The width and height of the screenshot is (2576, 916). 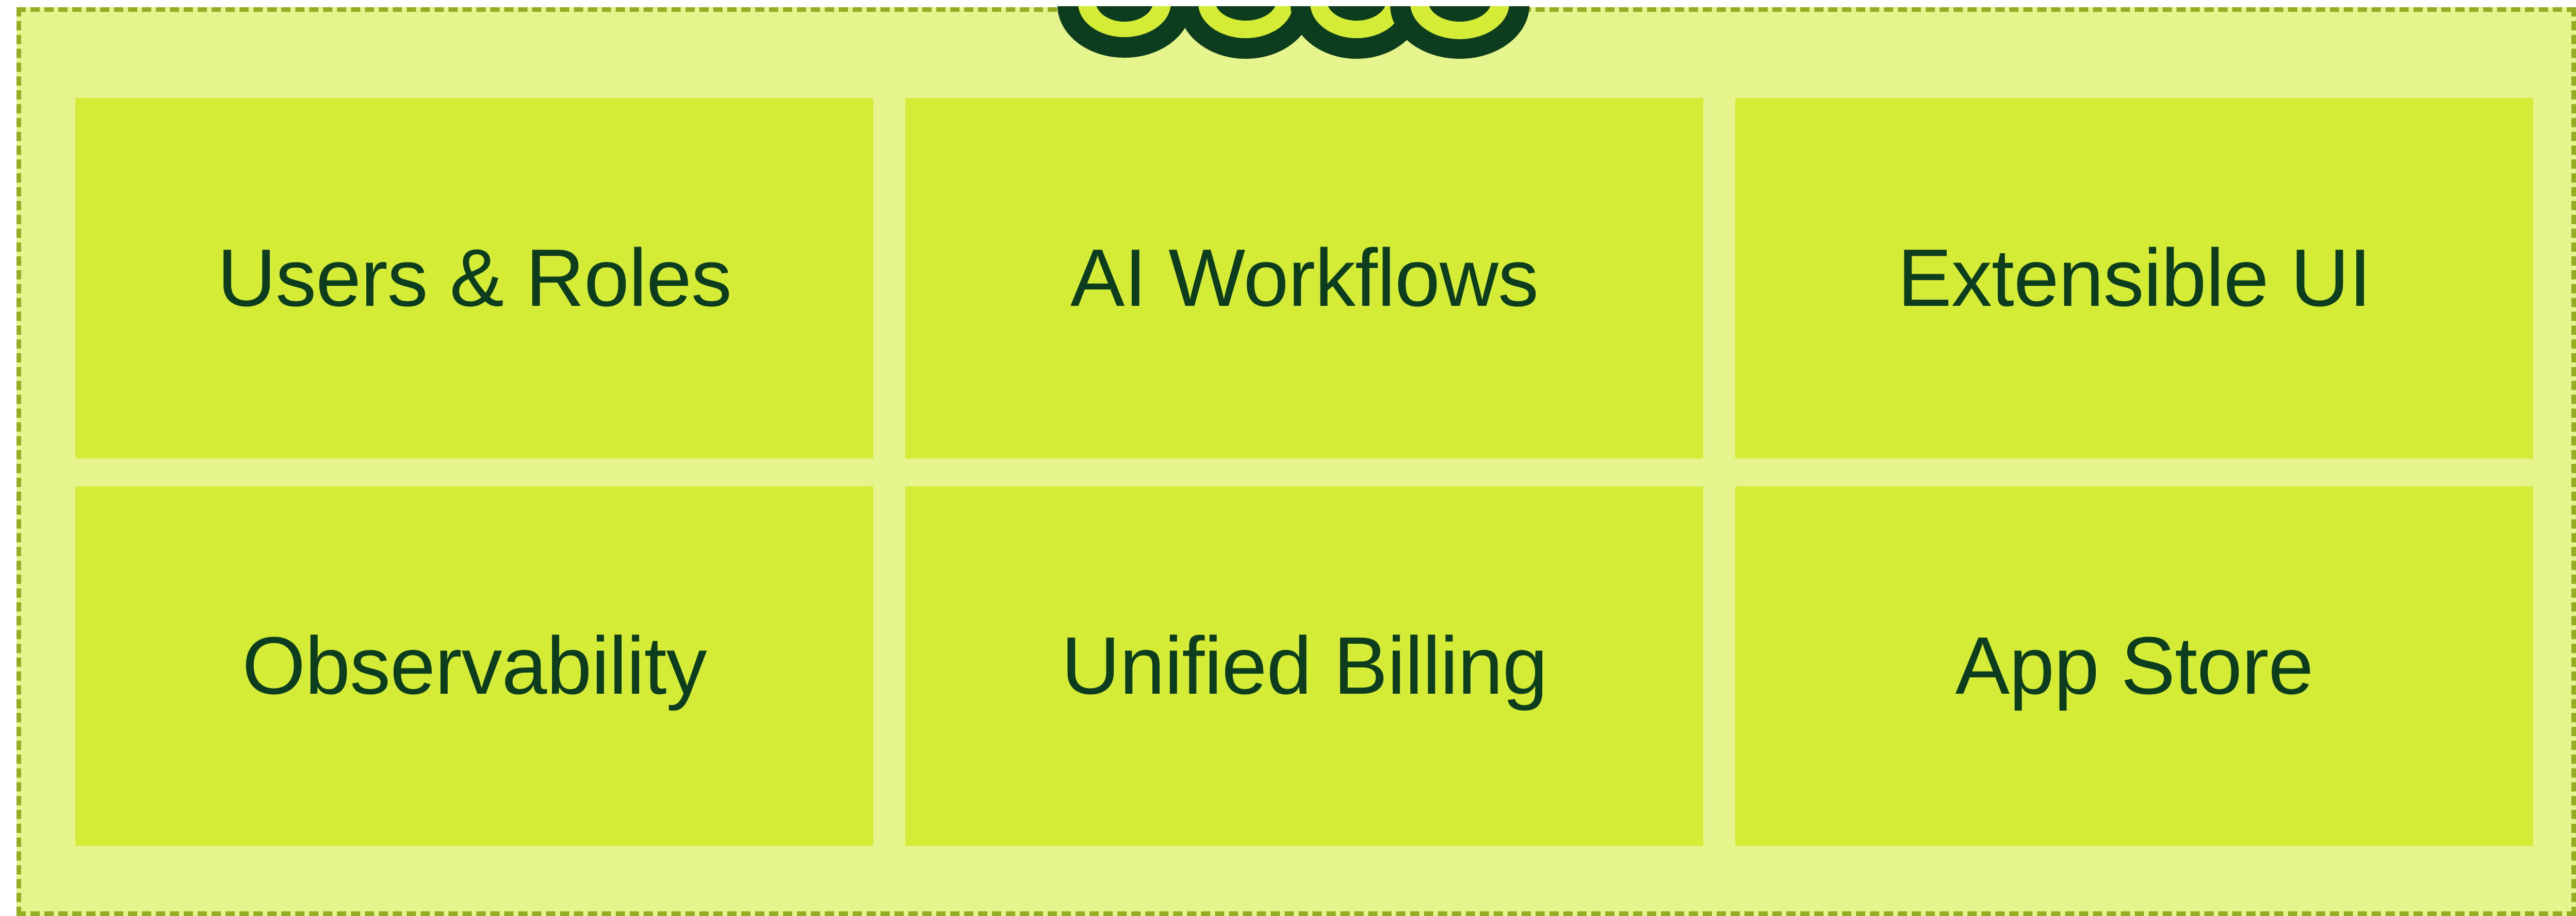 I want to click on feature-tile-ai-workflows: AI Workflows, so click(x=1304, y=278).